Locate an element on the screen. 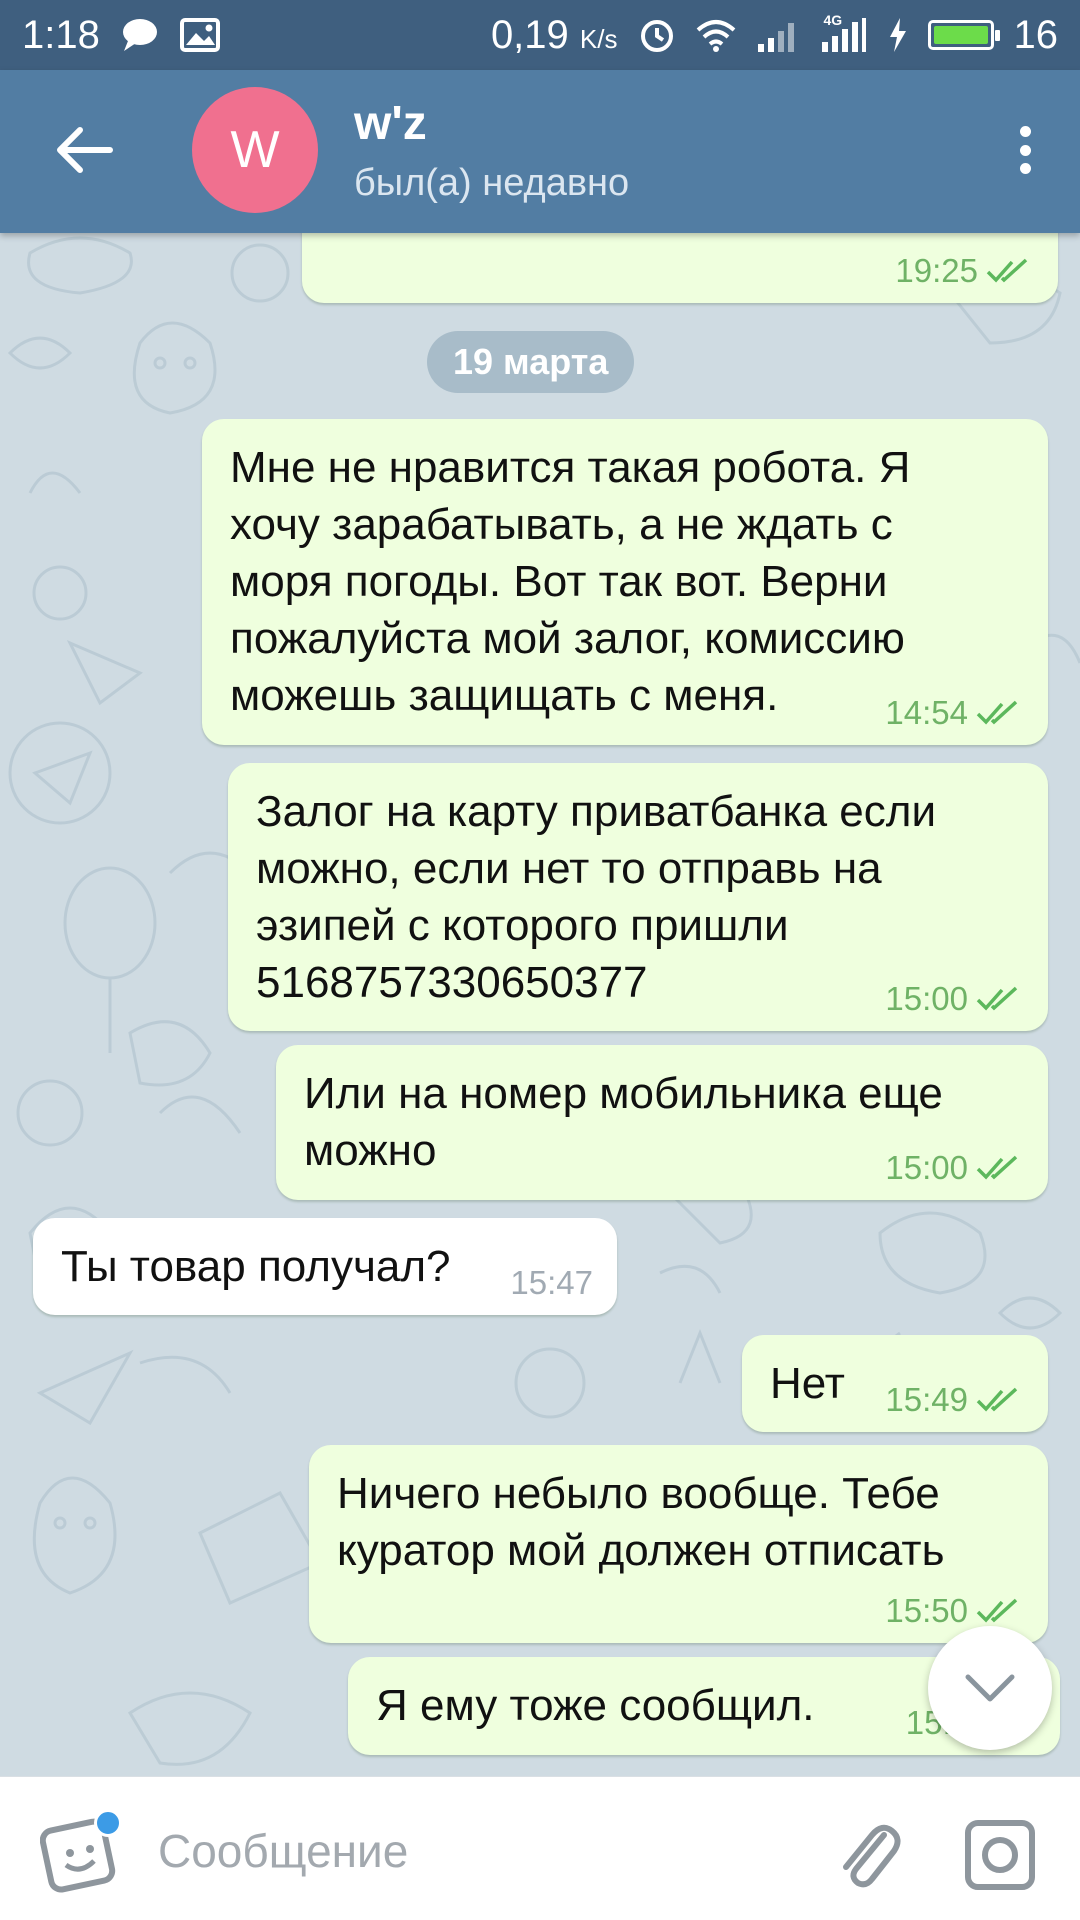  message-meta: 14:54 is located at coordinates (954, 713).